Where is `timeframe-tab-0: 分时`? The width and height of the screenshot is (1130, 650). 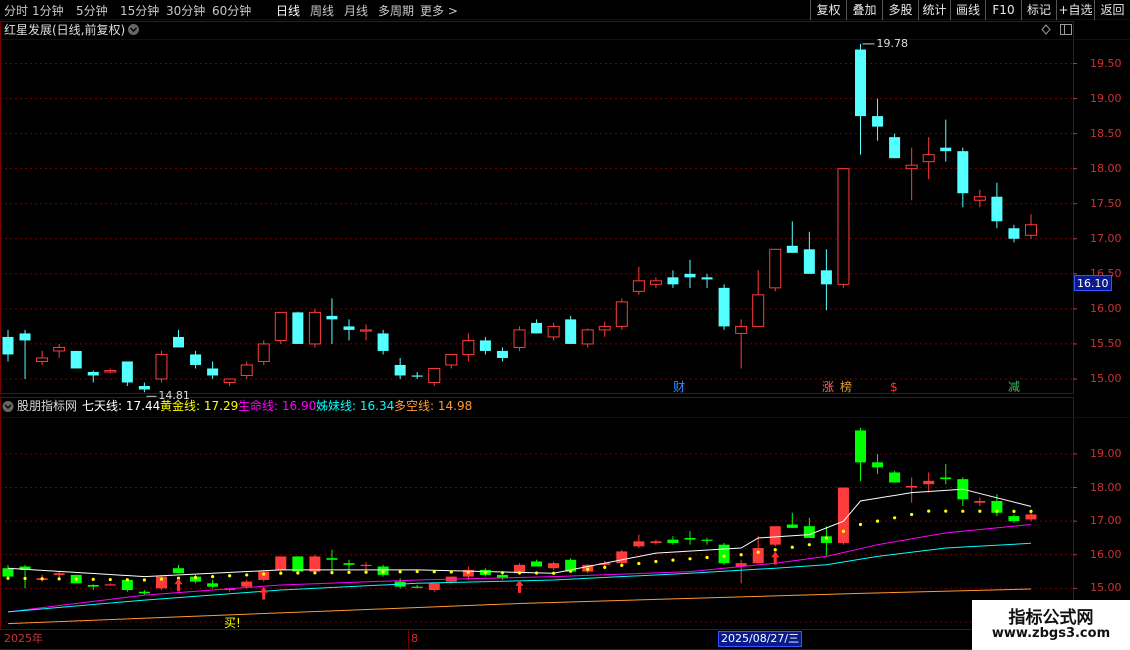 timeframe-tab-0: 分时 is located at coordinates (16, 10).